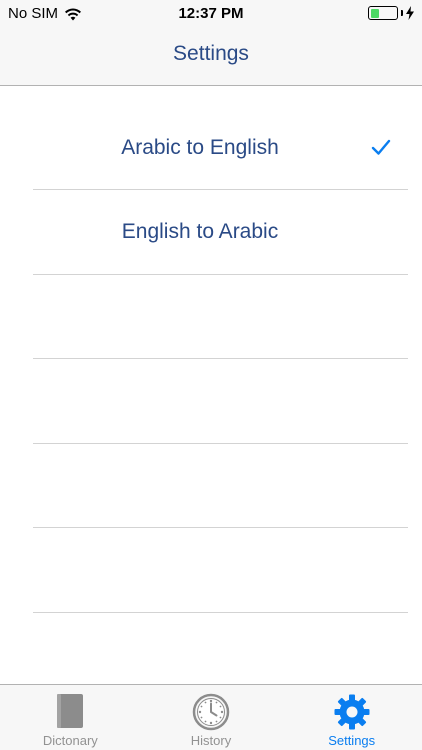  I want to click on status-right, so click(391, 13).